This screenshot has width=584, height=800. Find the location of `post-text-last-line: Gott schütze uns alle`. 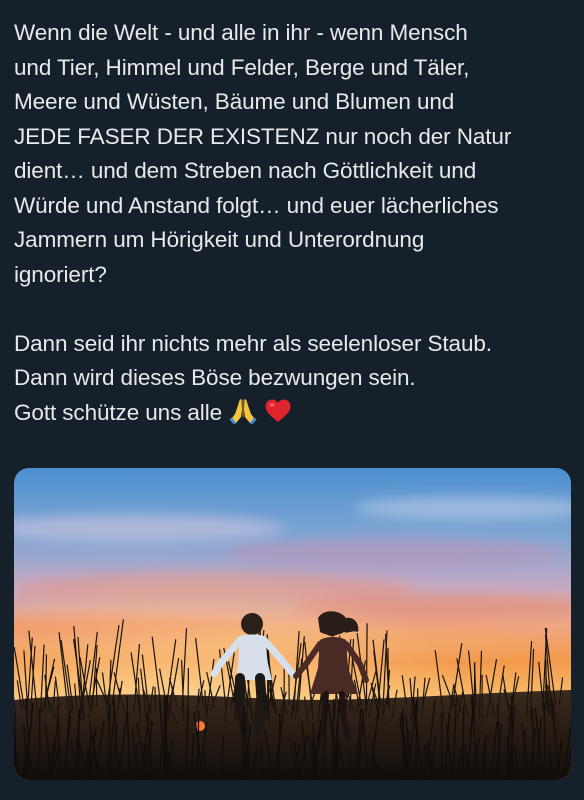

post-text-last-line: Gott schütze uns alle is located at coordinates (295, 415).